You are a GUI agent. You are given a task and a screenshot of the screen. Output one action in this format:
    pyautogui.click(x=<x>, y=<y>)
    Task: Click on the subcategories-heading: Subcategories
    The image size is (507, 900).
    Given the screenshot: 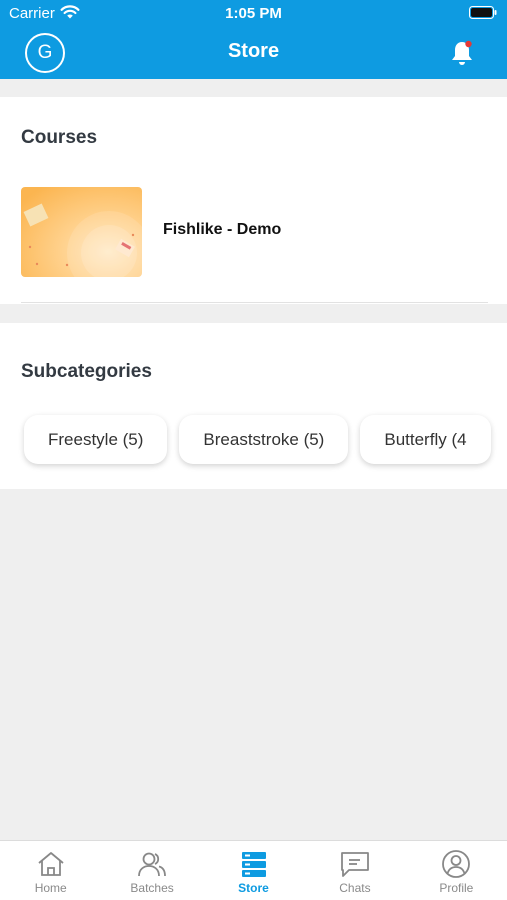 What is the action you would take?
    pyautogui.click(x=86, y=371)
    